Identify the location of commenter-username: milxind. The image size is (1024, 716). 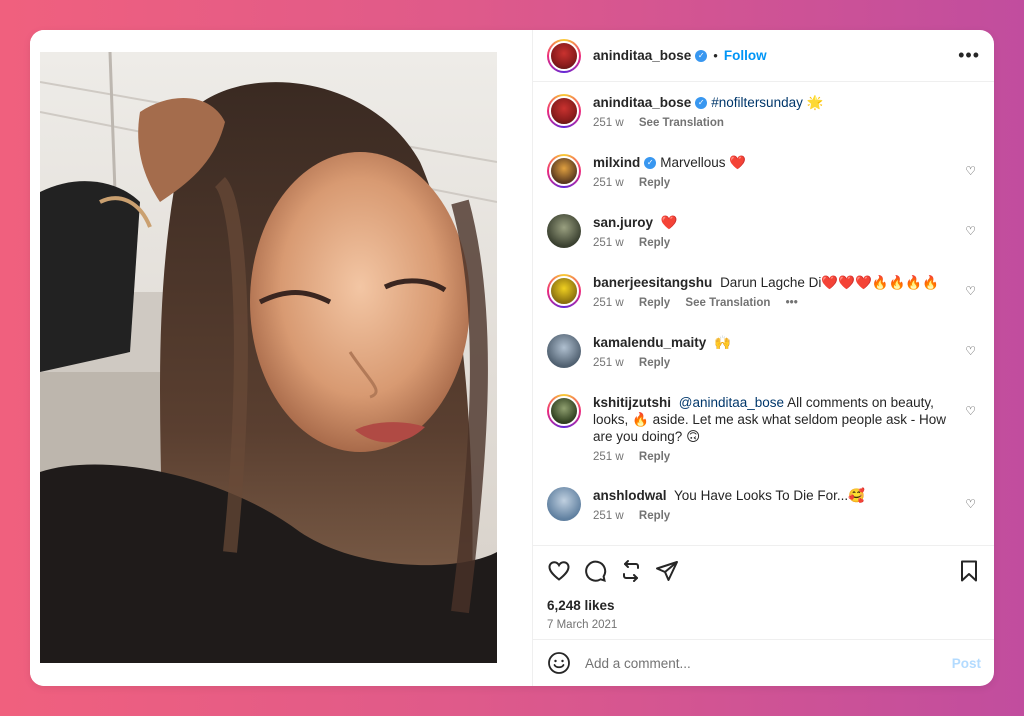
(616, 162).